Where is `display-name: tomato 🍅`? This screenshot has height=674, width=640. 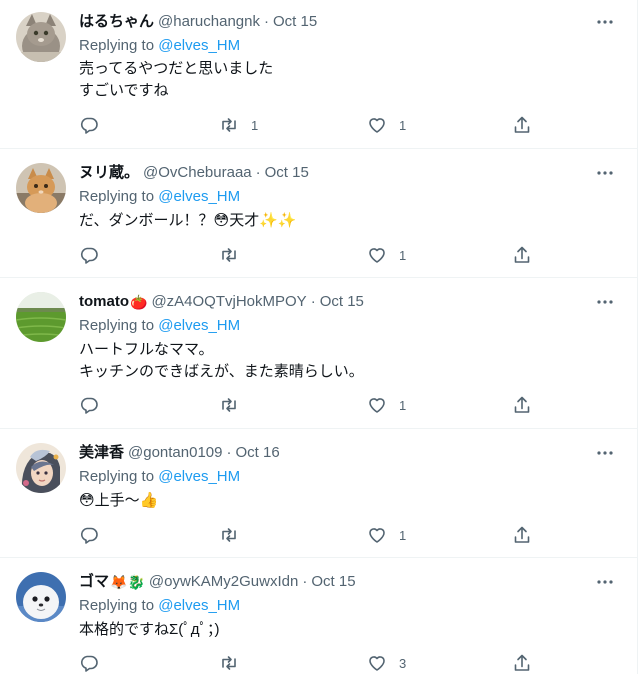
display-name: tomato 🍅 is located at coordinates (113, 302).